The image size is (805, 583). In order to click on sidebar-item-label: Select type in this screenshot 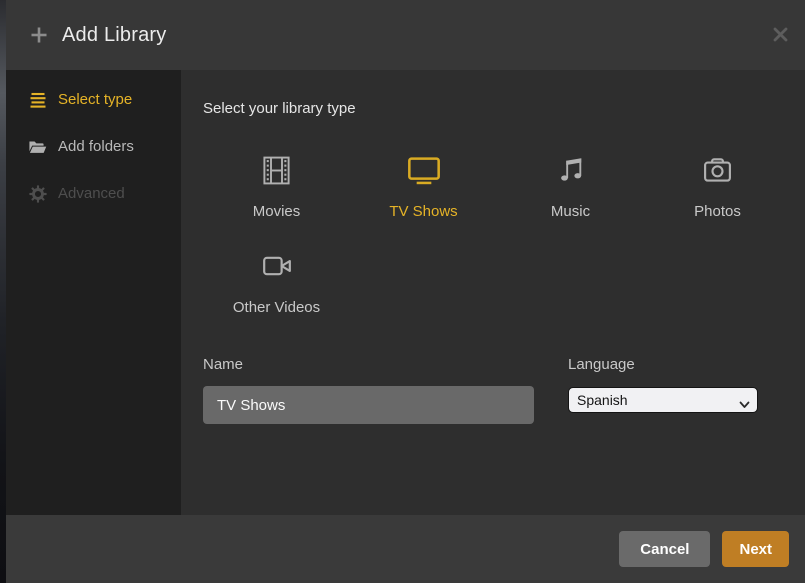, I will do `click(95, 99)`.